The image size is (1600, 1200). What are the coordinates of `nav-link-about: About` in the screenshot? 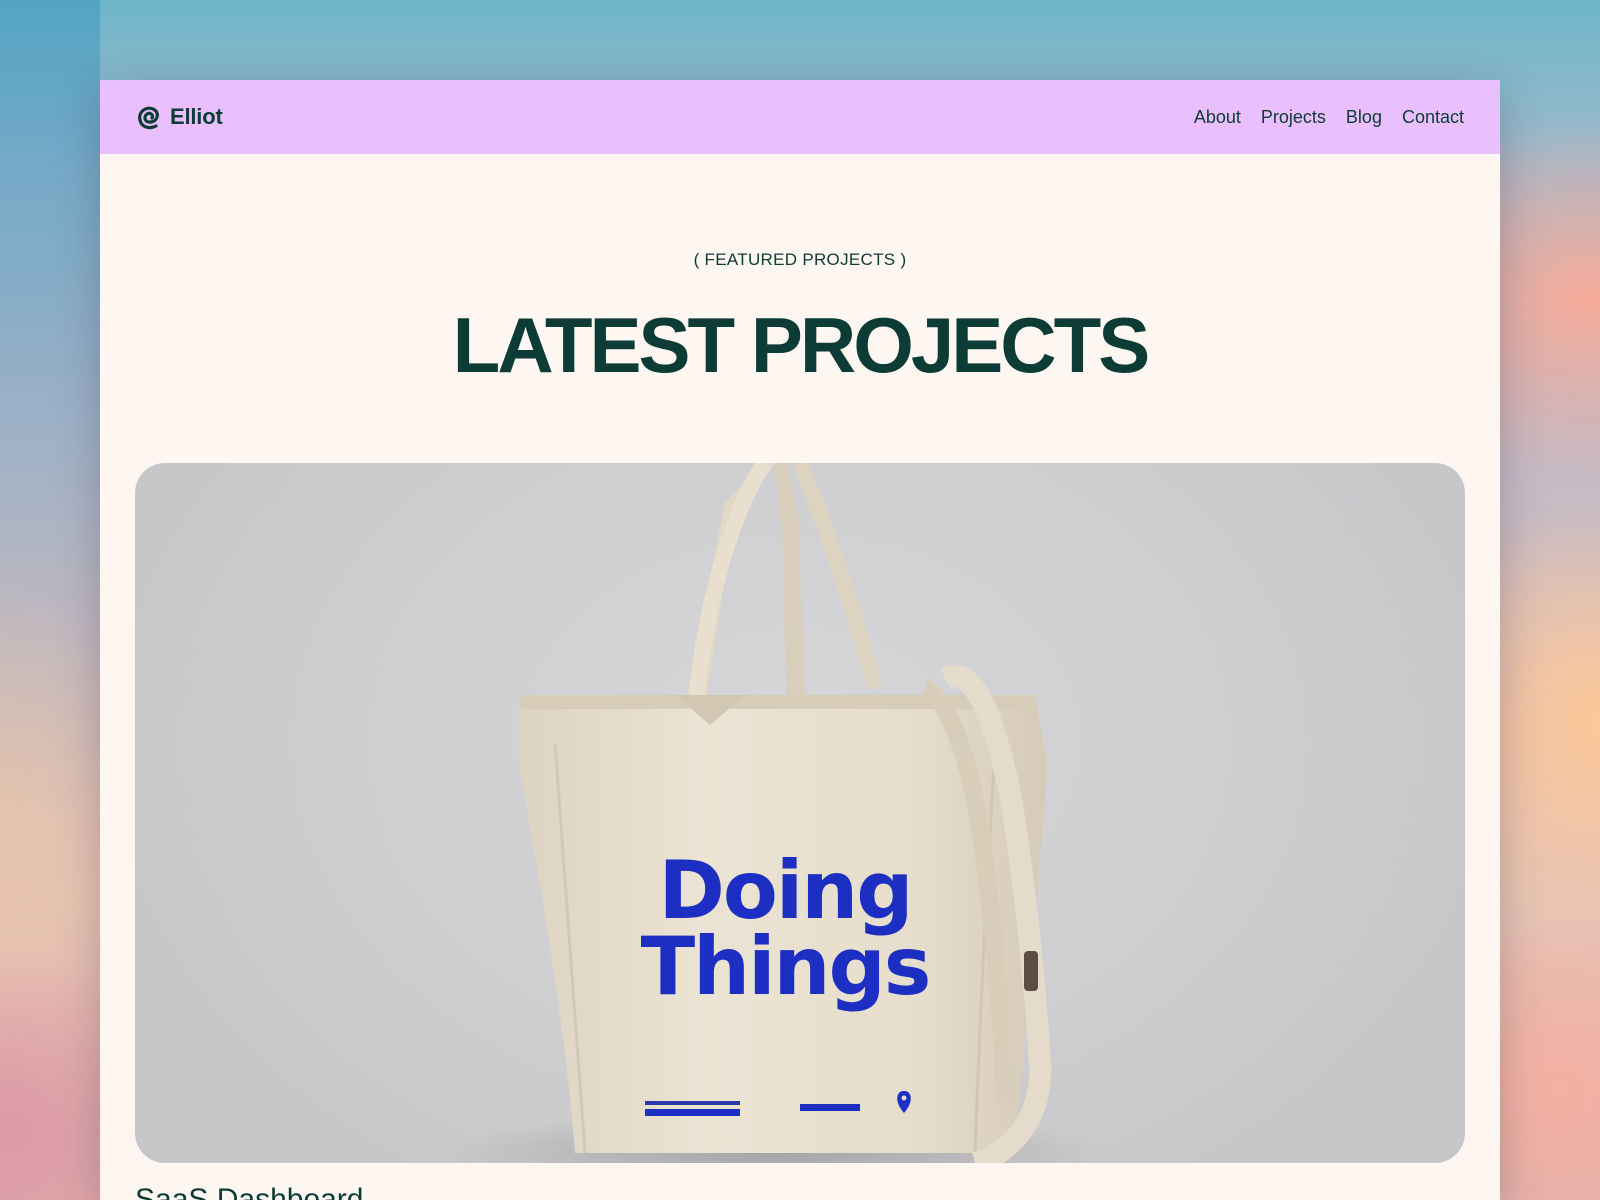 It's located at (1217, 117).